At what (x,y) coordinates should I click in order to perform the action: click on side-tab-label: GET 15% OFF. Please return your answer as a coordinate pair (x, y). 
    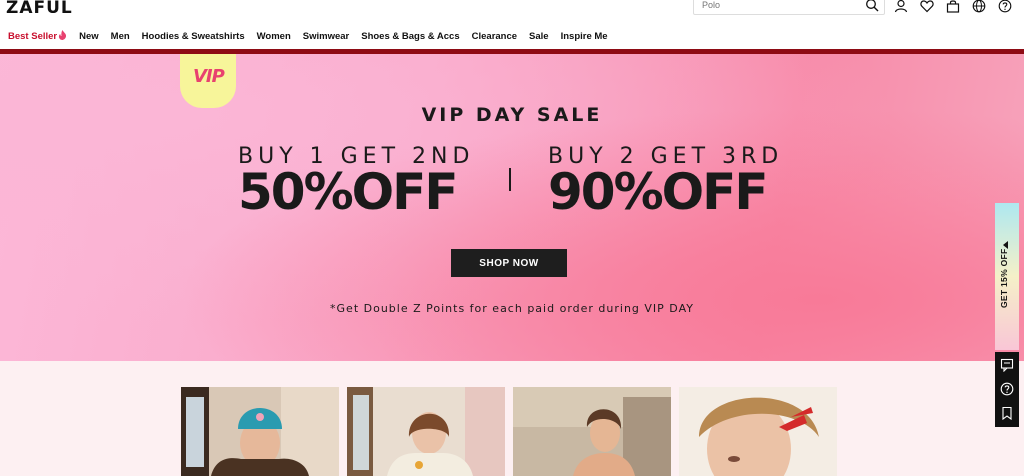
    Looking at the image, I should click on (1004, 278).